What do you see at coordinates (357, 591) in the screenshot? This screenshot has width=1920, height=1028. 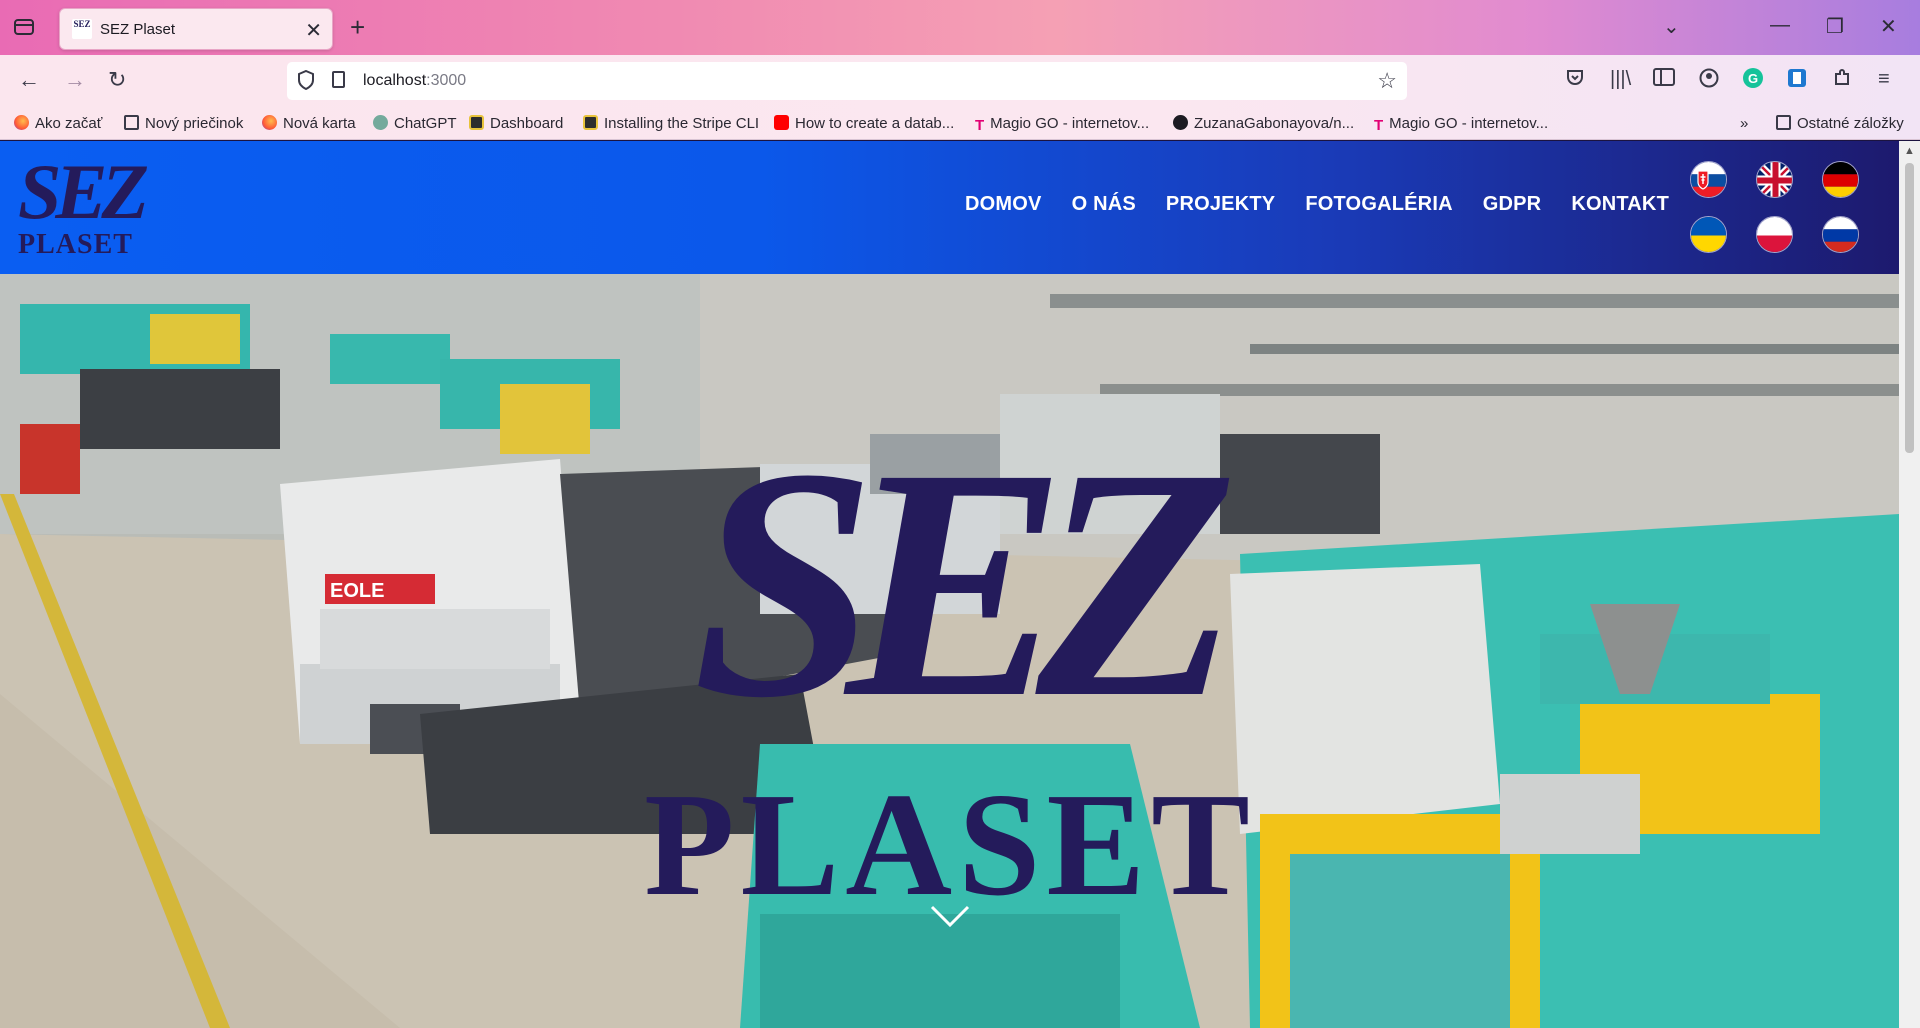 I see `machine-label: EOLE` at bounding box center [357, 591].